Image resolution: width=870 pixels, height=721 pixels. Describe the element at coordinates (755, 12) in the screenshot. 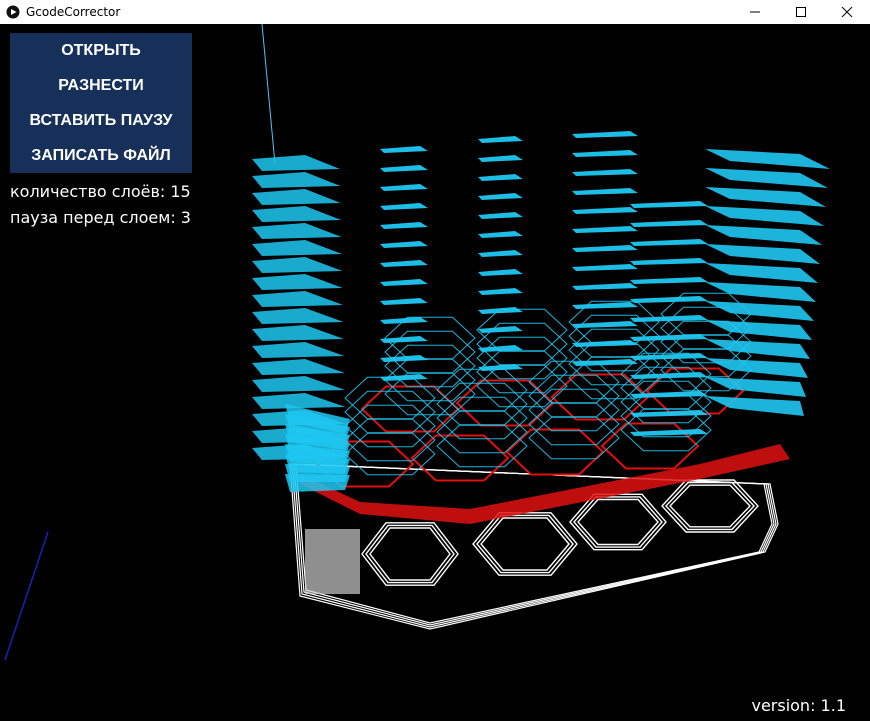

I see `minimize-button` at that location.